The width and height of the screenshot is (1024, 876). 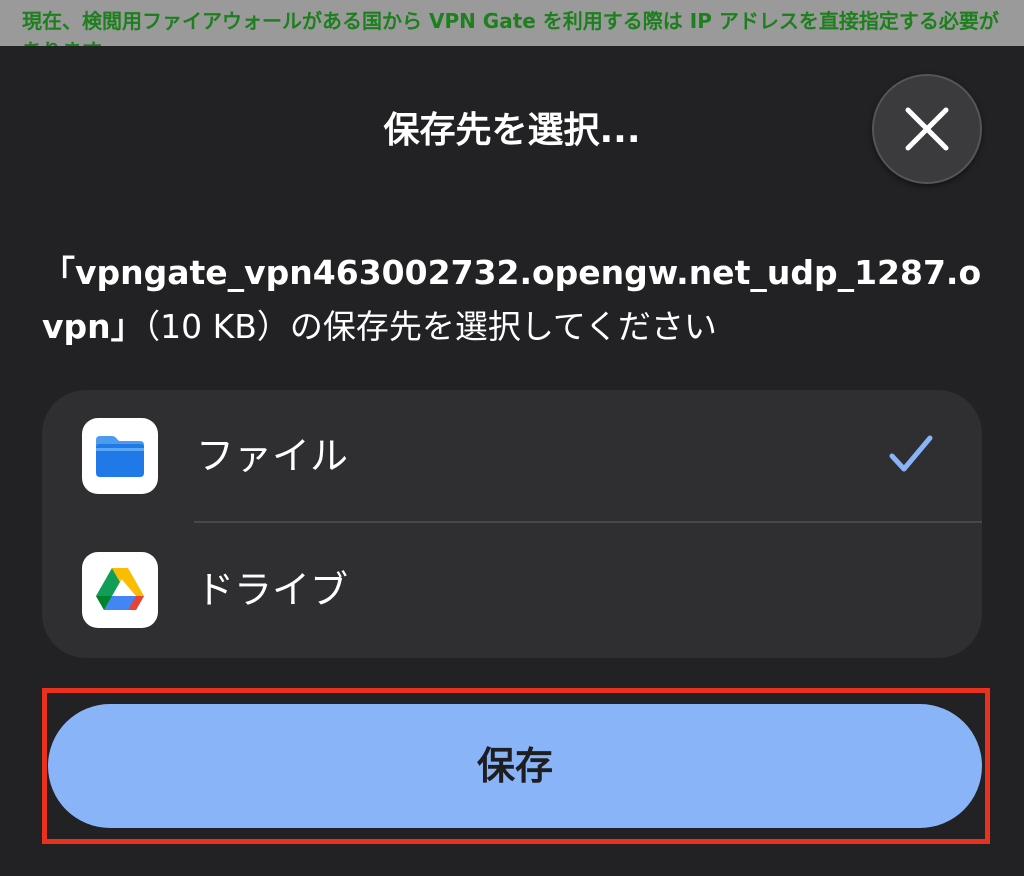 What do you see at coordinates (120, 590) in the screenshot?
I see `google-drive-icon` at bounding box center [120, 590].